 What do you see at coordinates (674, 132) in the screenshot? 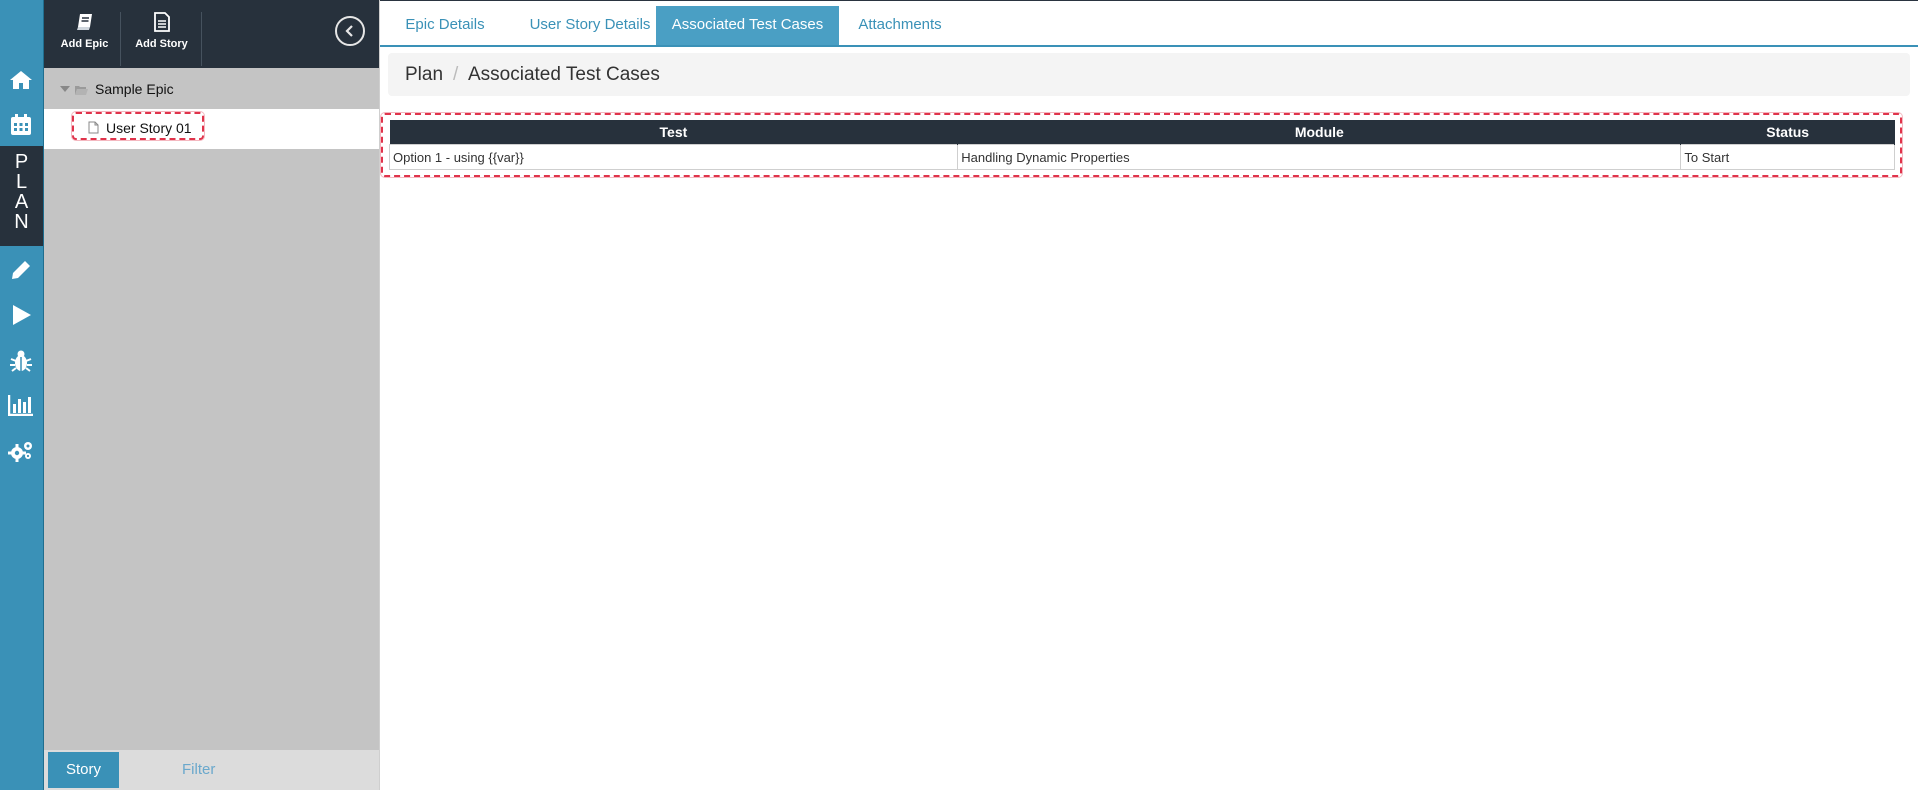
I see `column-header-test: Test` at bounding box center [674, 132].